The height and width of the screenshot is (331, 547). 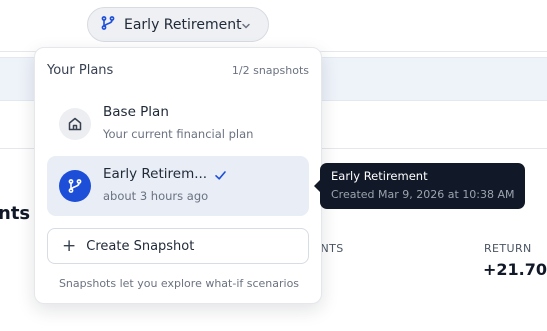 What do you see at coordinates (80, 70) in the screenshot?
I see `dropdown-title: Your Plans` at bounding box center [80, 70].